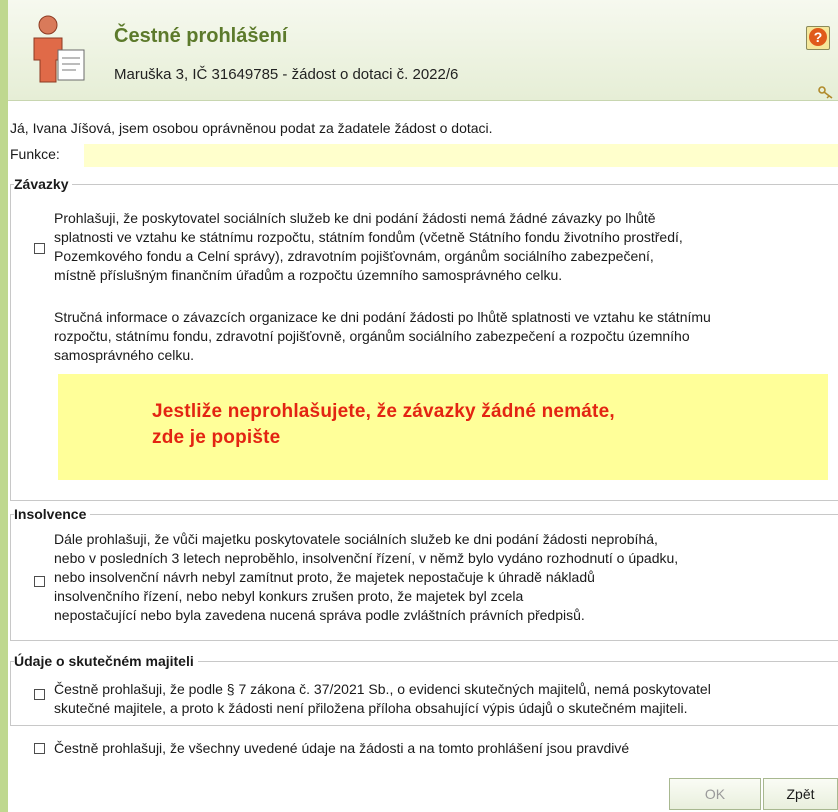 This screenshot has height=812, width=838. I want to click on insolvence-group-border-bottom, so click(424, 640).